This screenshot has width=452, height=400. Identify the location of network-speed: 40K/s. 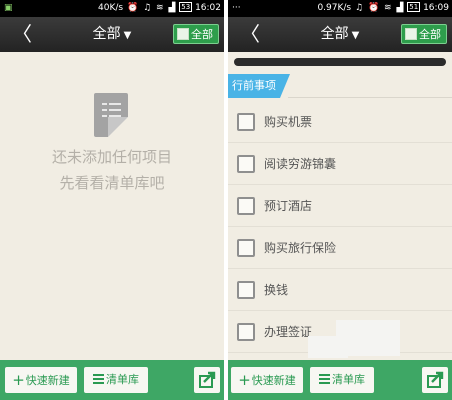
(111, 8).